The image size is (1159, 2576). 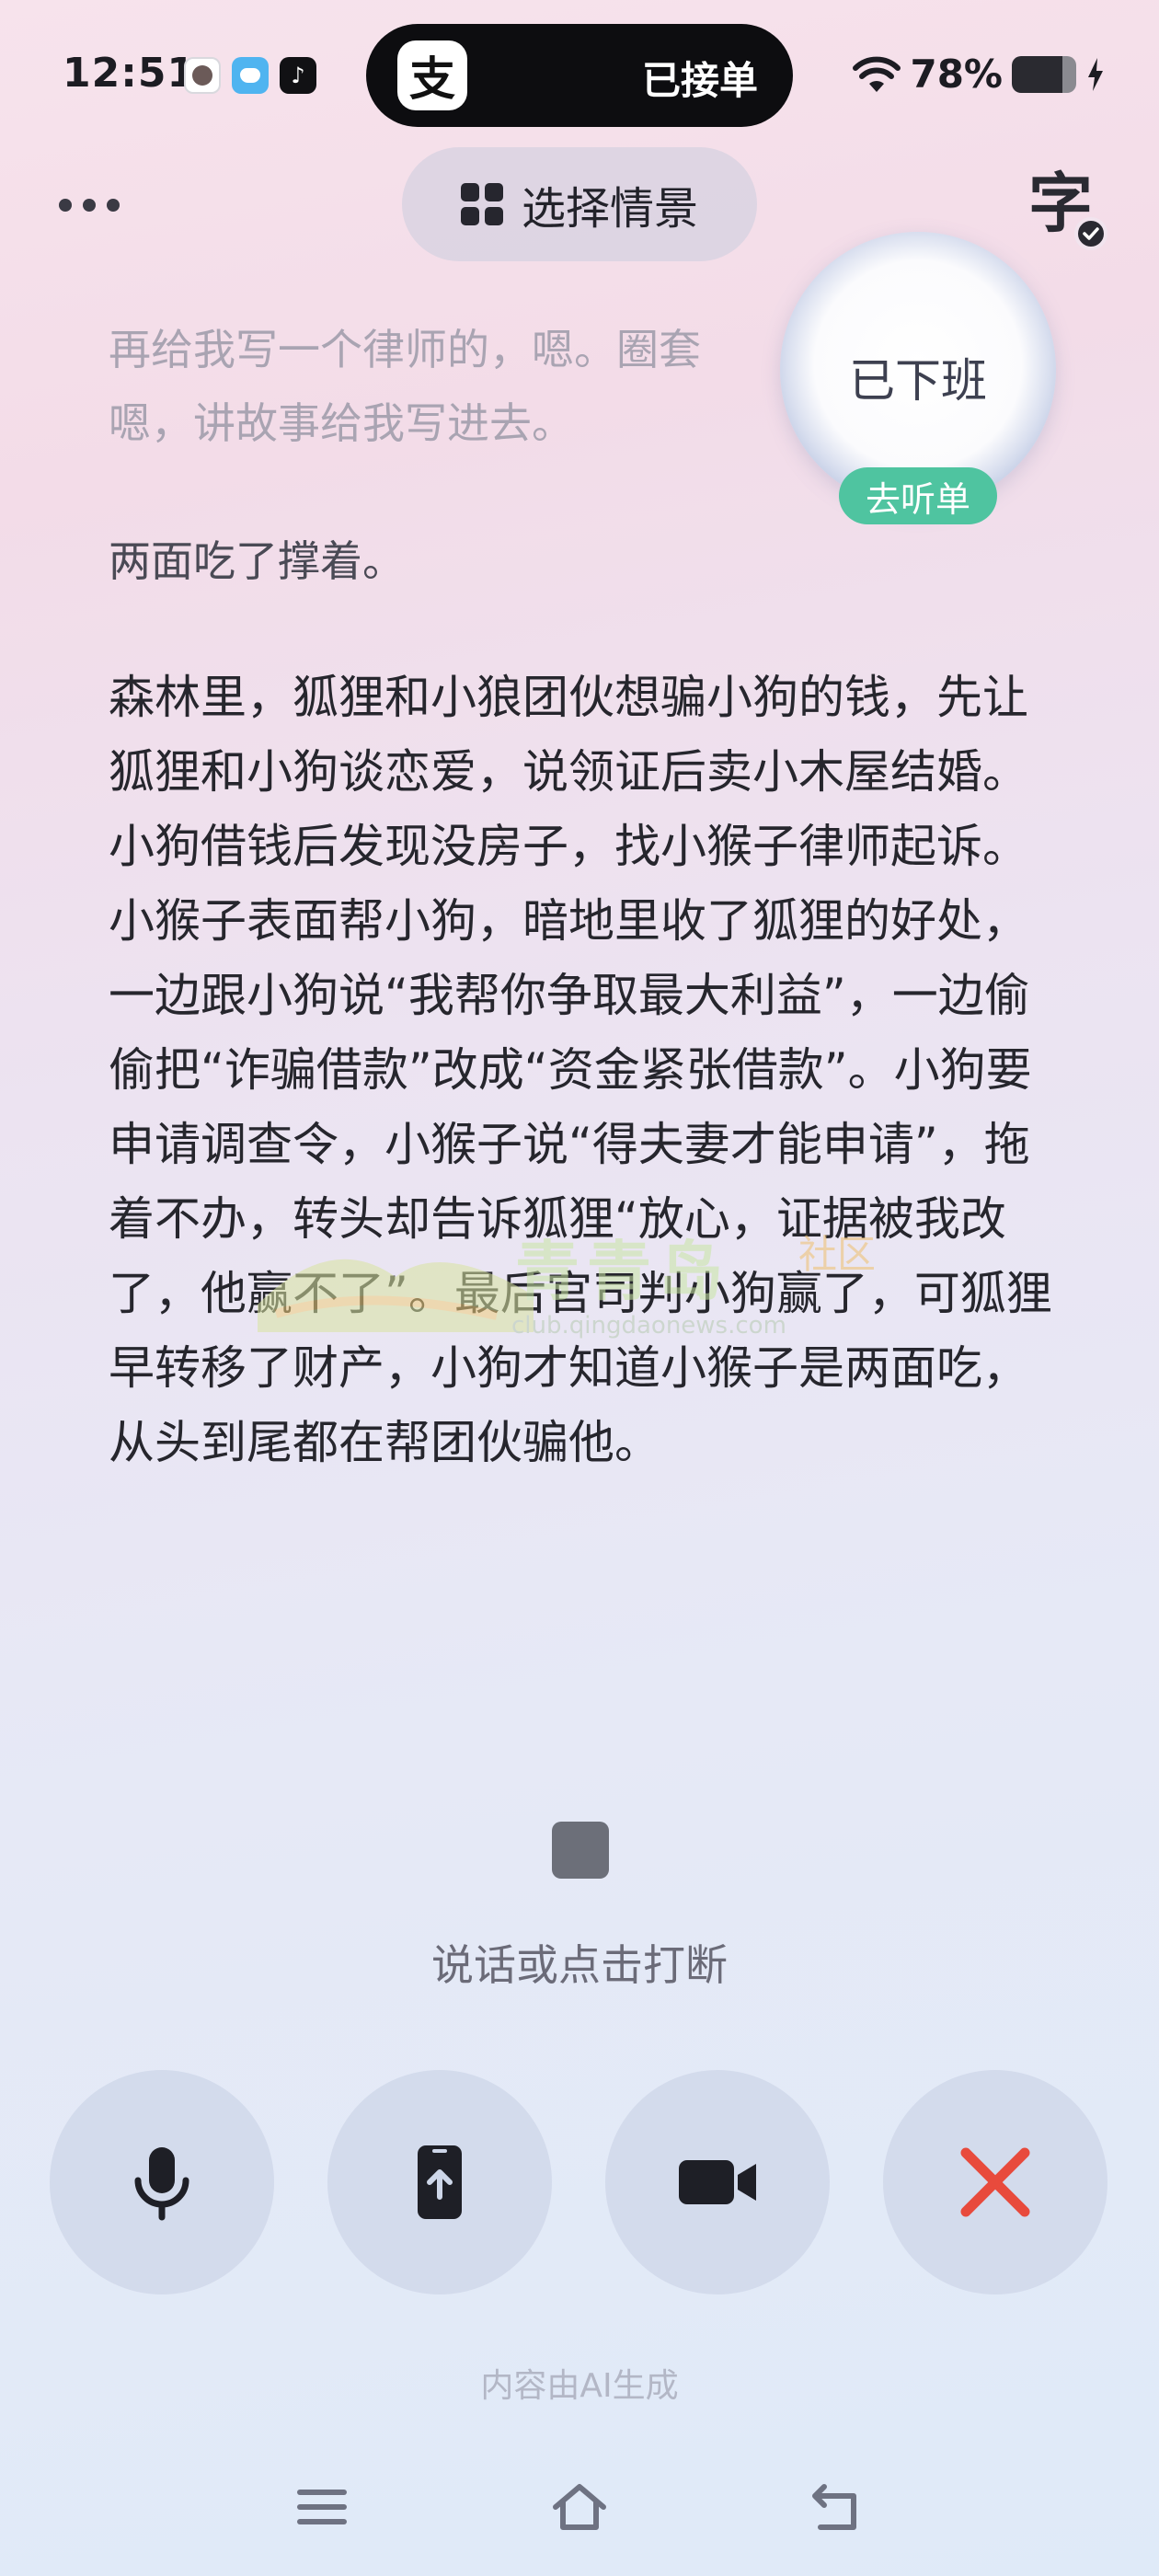 What do you see at coordinates (257, 561) in the screenshot?
I see `assistant-short-reply: 两面吃了撑着。` at bounding box center [257, 561].